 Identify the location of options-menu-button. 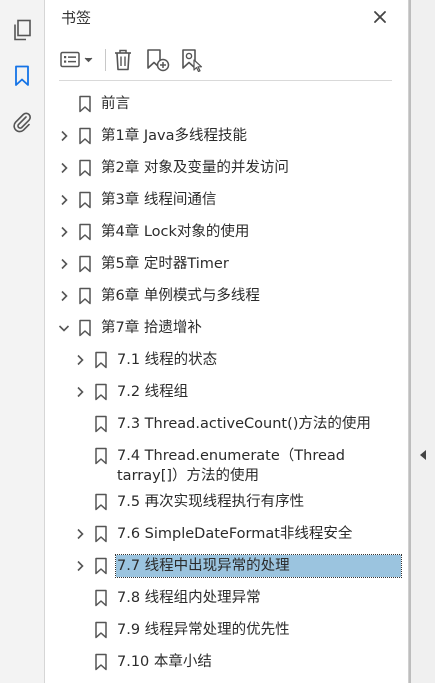
(78, 60).